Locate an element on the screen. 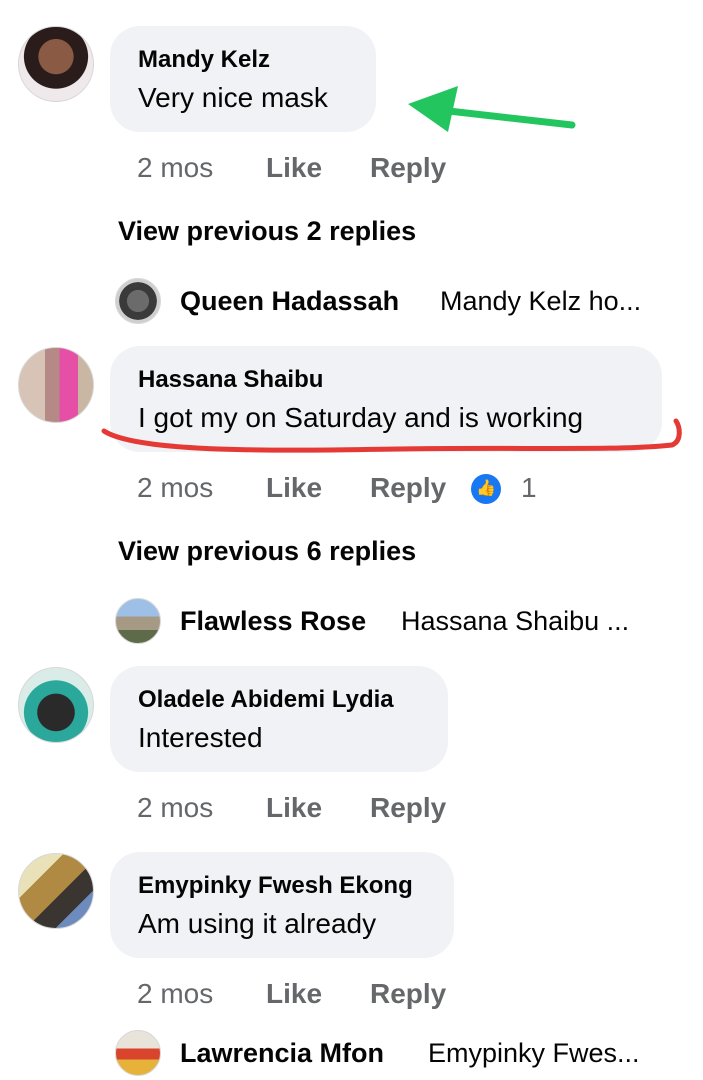  reply-author: Queen Hadassah is located at coordinates (290, 301).